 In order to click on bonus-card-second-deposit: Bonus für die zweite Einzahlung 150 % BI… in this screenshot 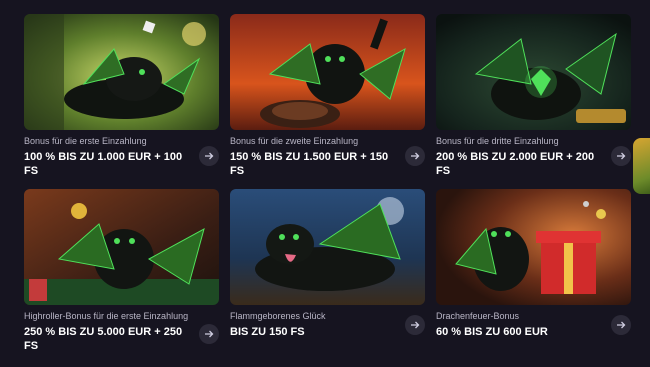, I will do `click(327, 101)`.